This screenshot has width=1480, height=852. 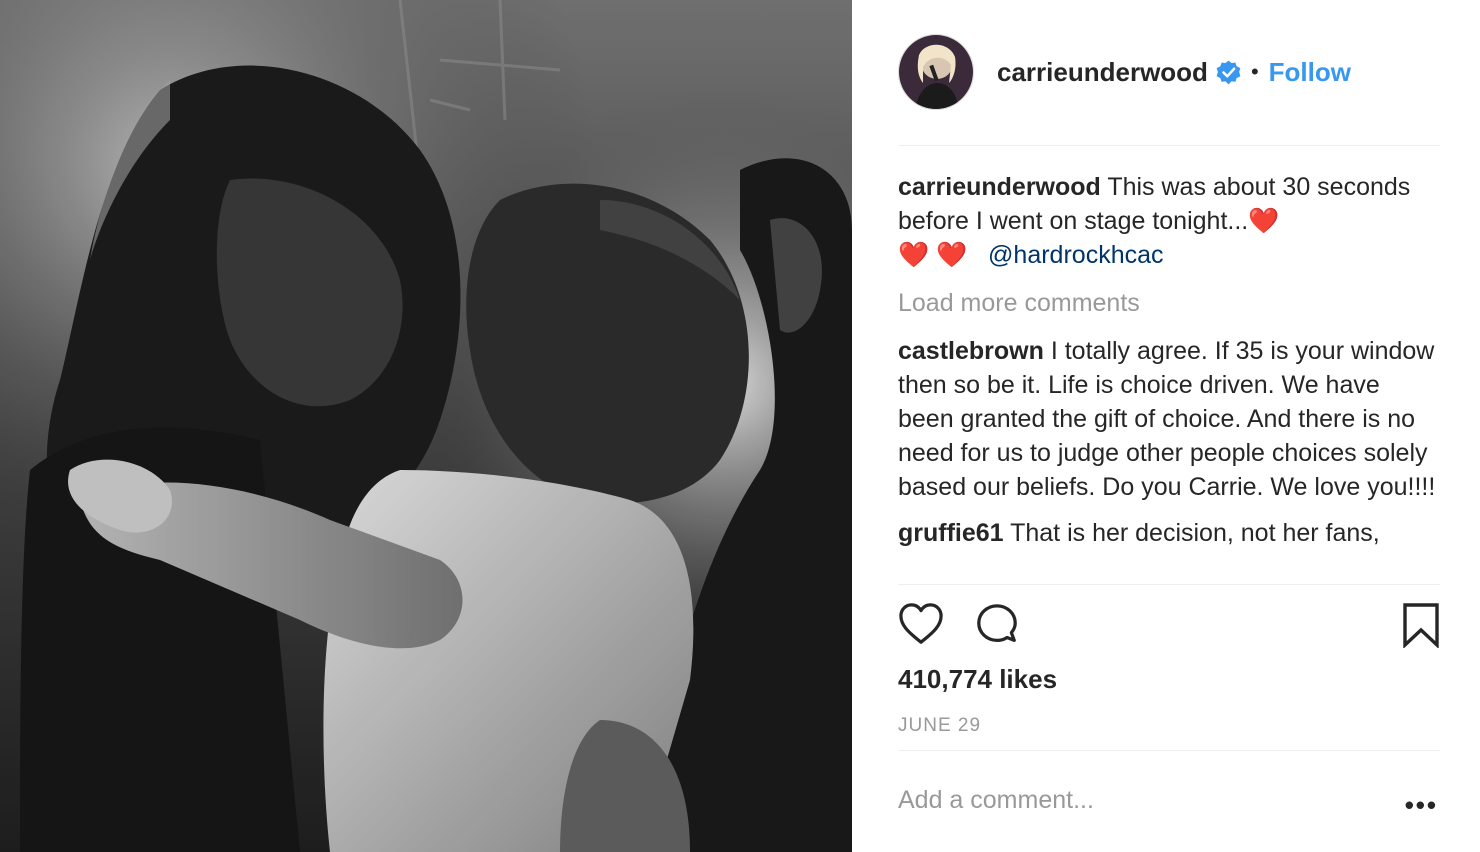 I want to click on caption-mention: @hardrockhcac, so click(x=1075, y=255).